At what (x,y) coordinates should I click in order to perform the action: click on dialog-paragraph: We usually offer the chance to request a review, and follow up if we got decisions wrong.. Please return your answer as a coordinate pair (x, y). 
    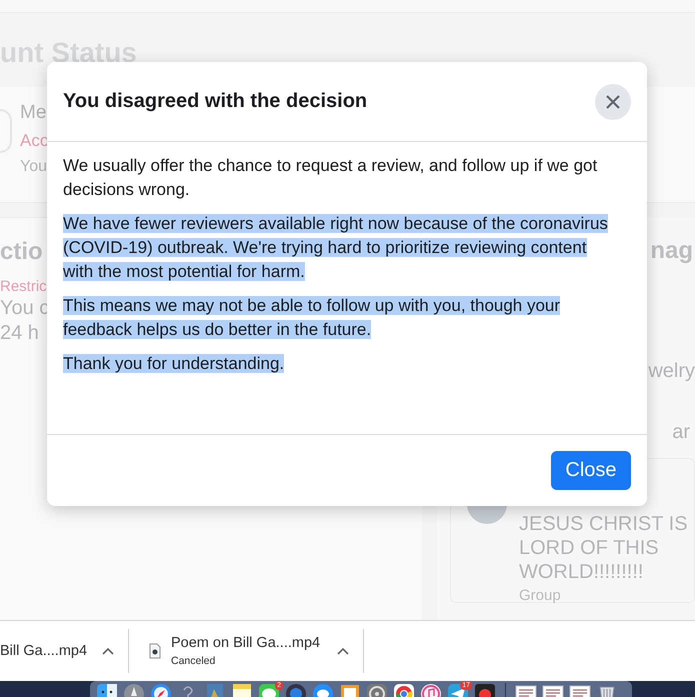
    Looking at the image, I should click on (330, 178).